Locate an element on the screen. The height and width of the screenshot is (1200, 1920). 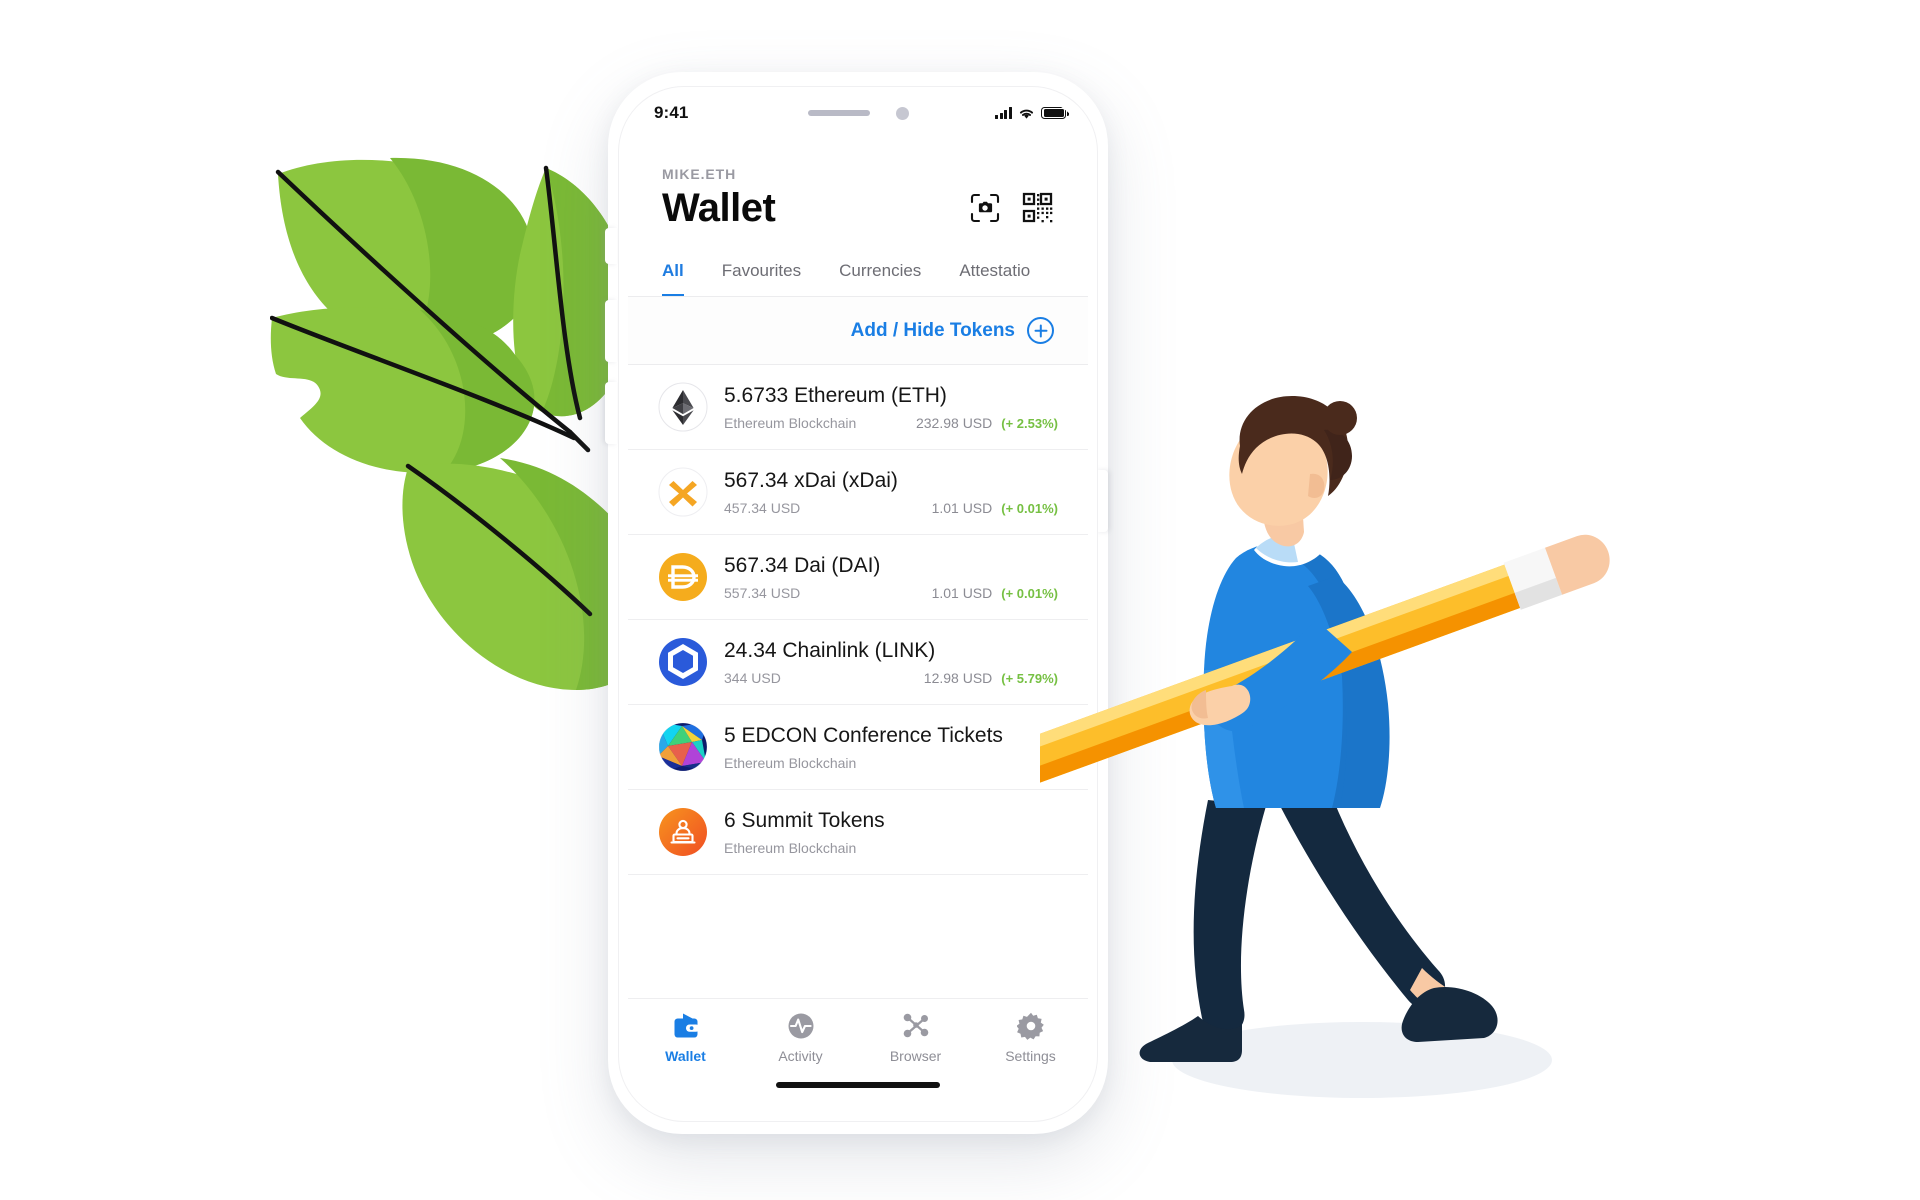
token-details: 6 Summit Tokens Ethereum Blockchain is located at coordinates (891, 831).